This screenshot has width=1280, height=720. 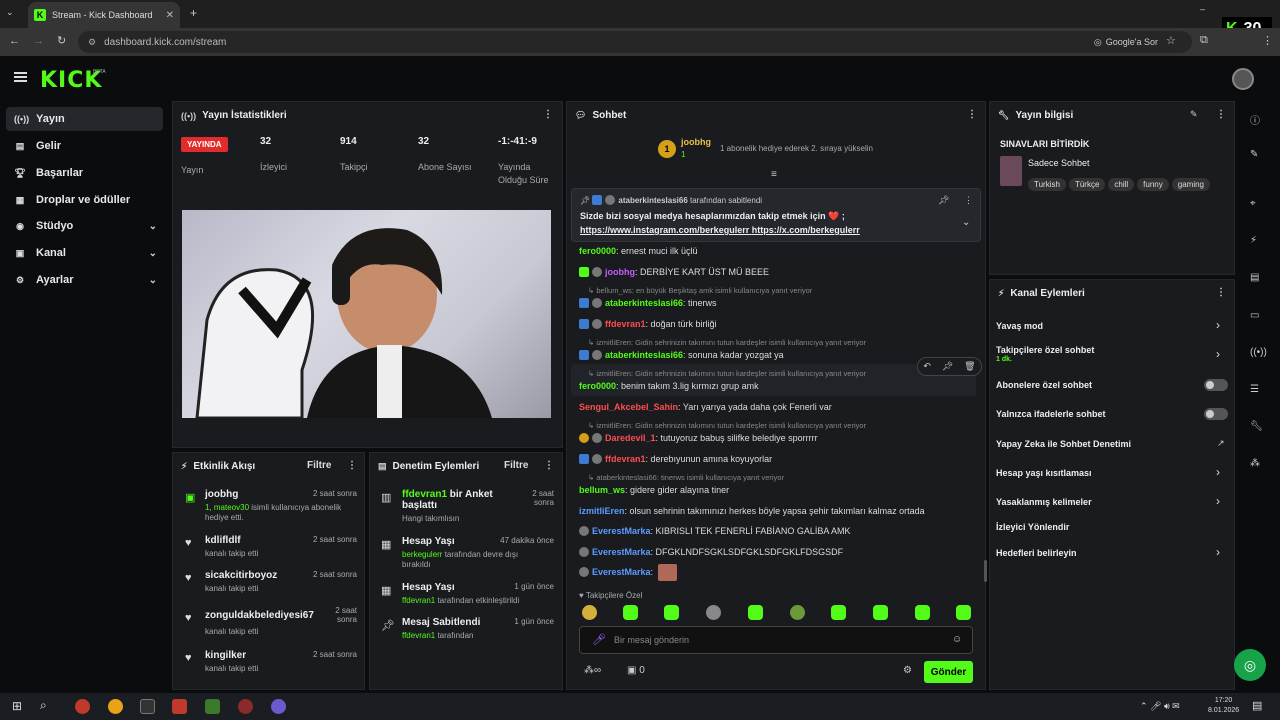 I want to click on taskbar-app-5-icon, so click(x=212, y=706).